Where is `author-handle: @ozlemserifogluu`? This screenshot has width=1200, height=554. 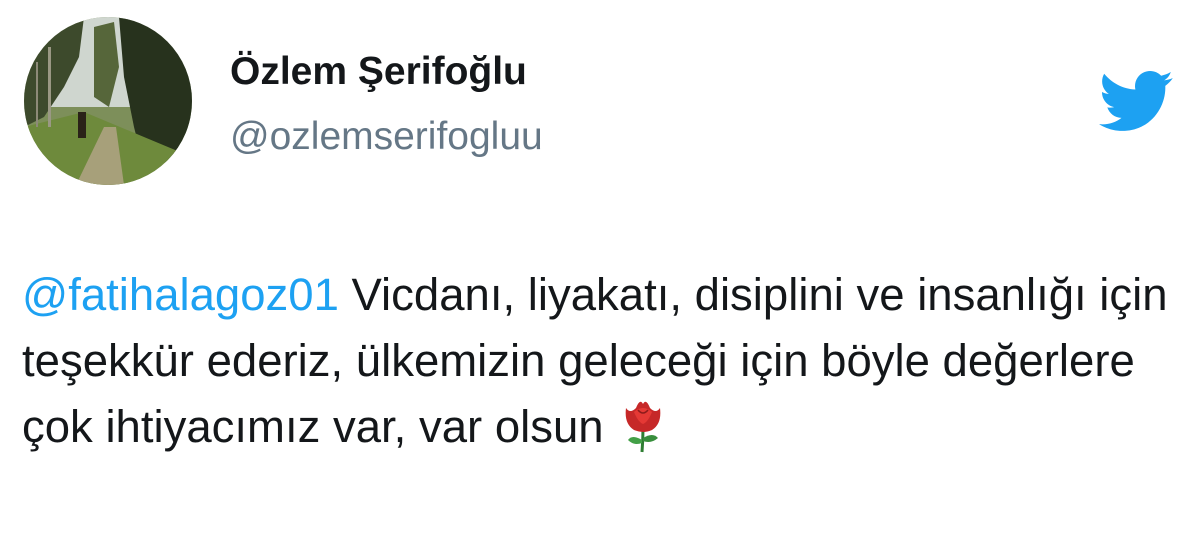 author-handle: @ozlemserifogluu is located at coordinates (386, 137).